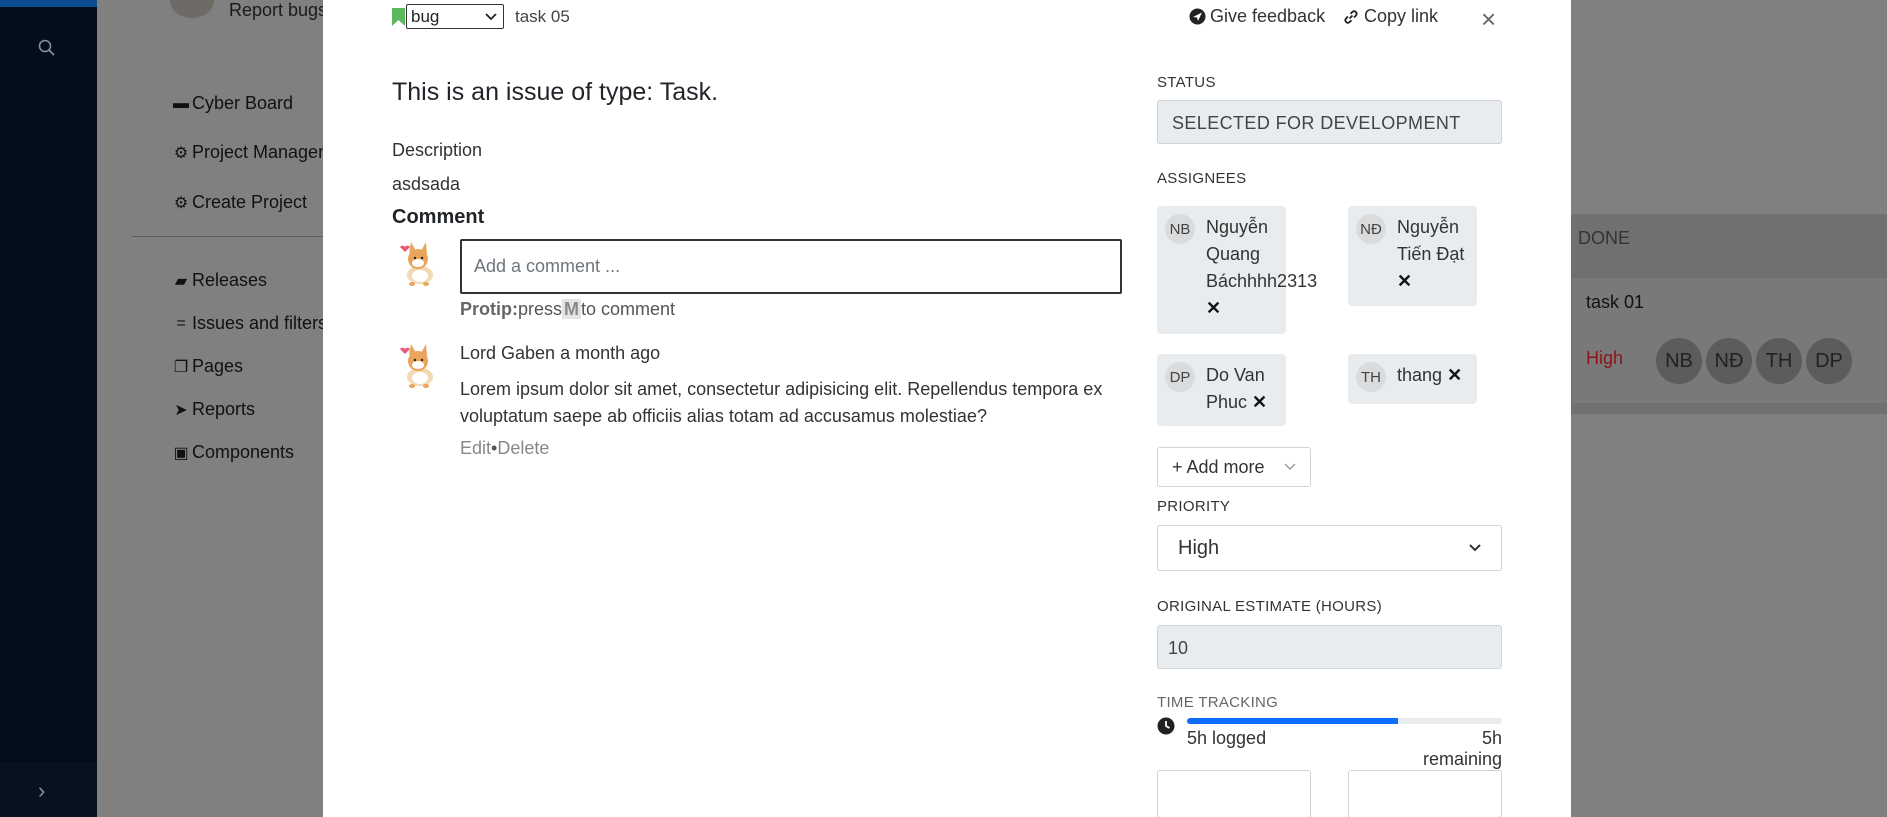 This screenshot has height=817, width=1887. What do you see at coordinates (610, 353) in the screenshot?
I see `comment-time: a month ago` at bounding box center [610, 353].